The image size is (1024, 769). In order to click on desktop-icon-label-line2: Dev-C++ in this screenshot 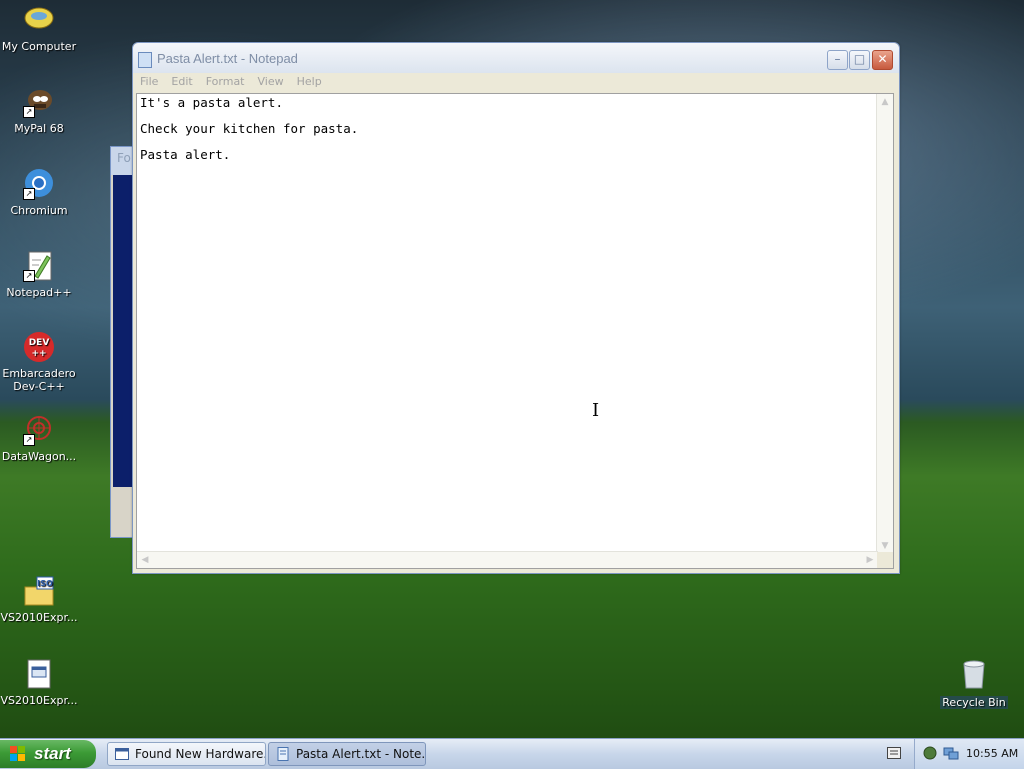, I will do `click(39, 386)`.